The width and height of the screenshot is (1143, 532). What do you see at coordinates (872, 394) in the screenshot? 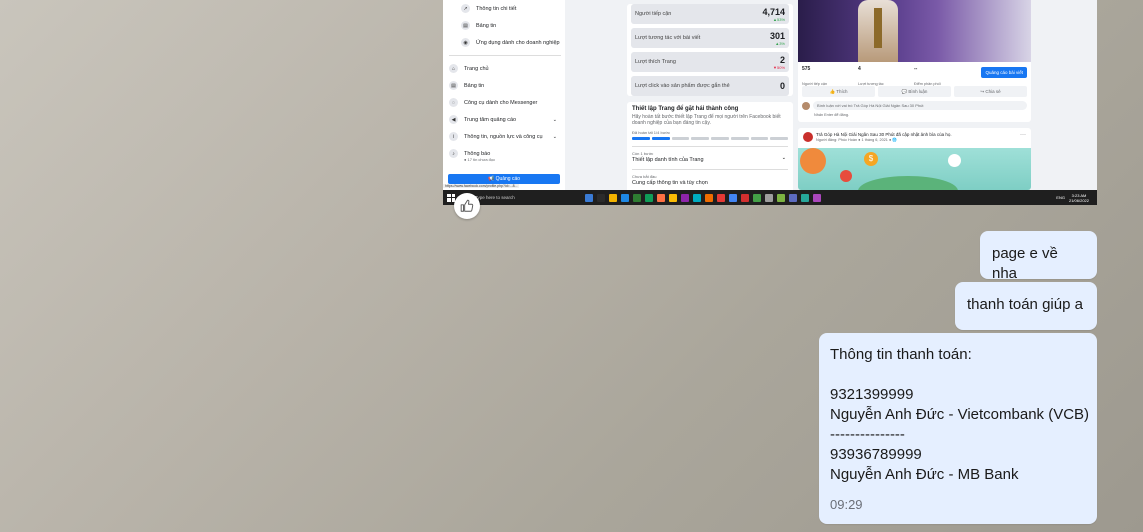
I see `message-line: 9321399999` at bounding box center [872, 394].